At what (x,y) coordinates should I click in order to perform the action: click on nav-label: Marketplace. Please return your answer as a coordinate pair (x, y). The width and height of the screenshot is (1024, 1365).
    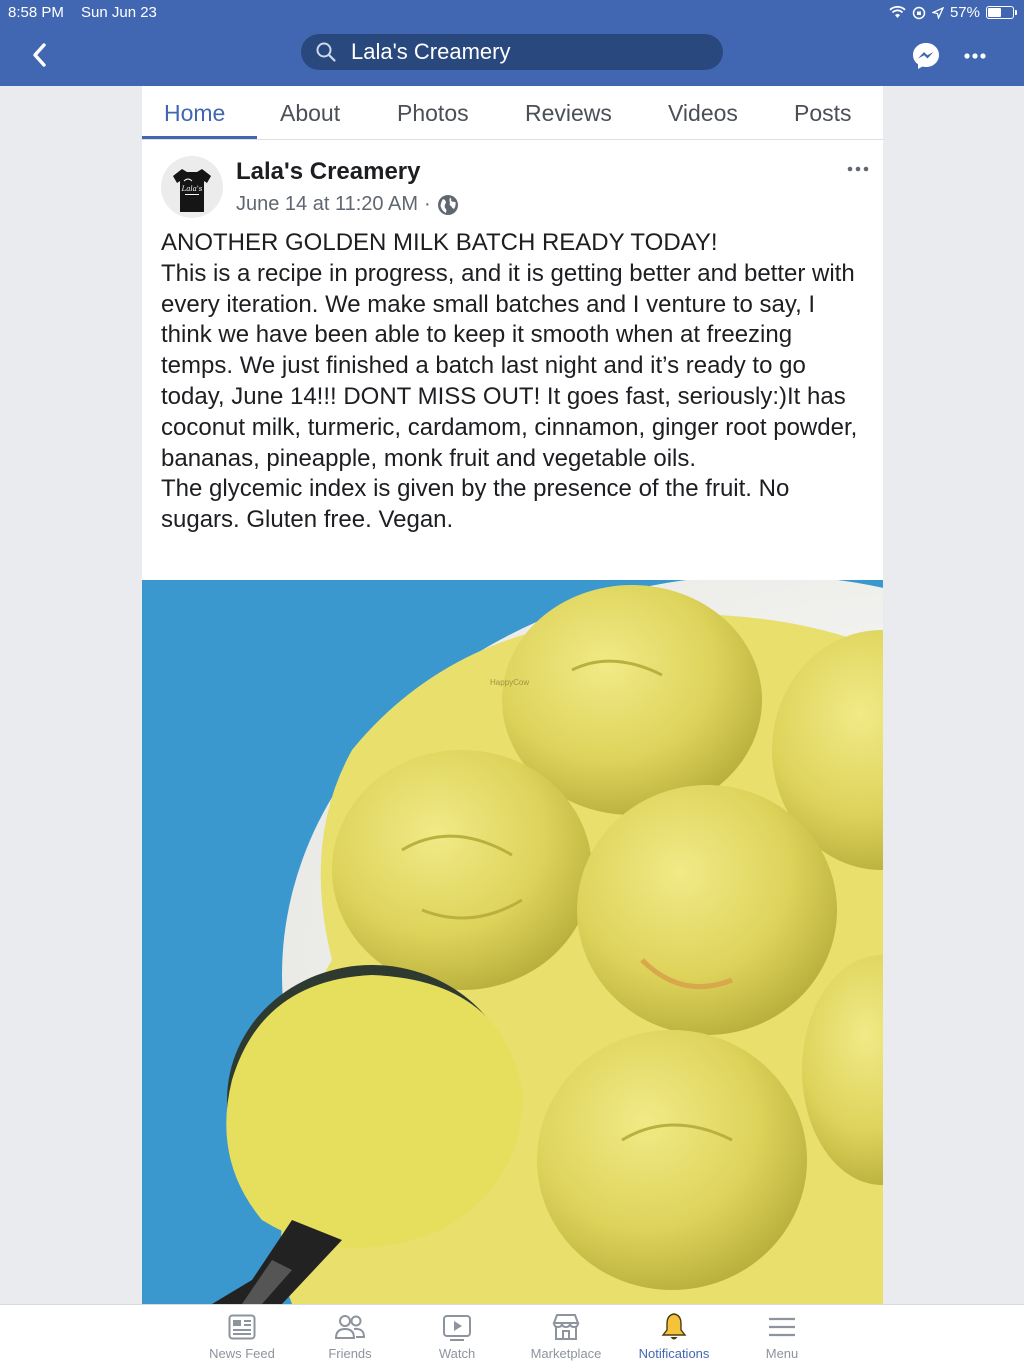
    Looking at the image, I should click on (566, 1353).